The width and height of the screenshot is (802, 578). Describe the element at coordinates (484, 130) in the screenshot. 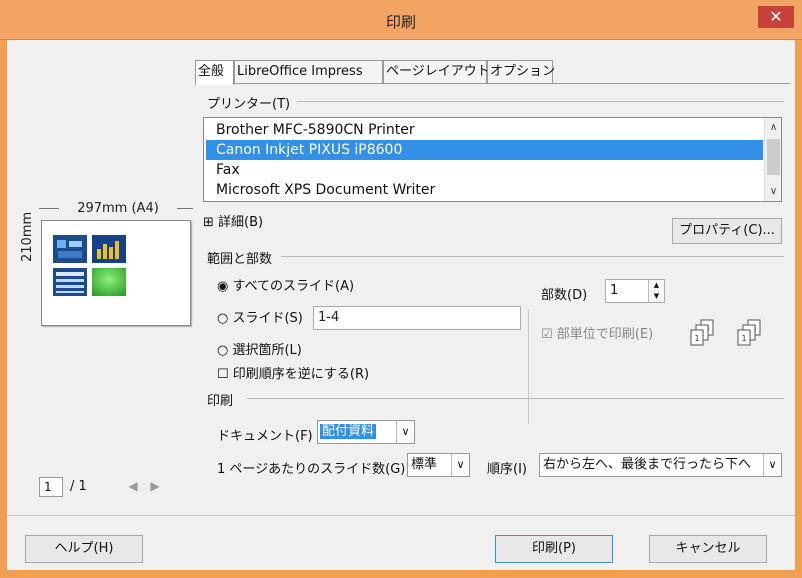

I see `printer-item: Brother MFC-5890CN Printer` at that location.